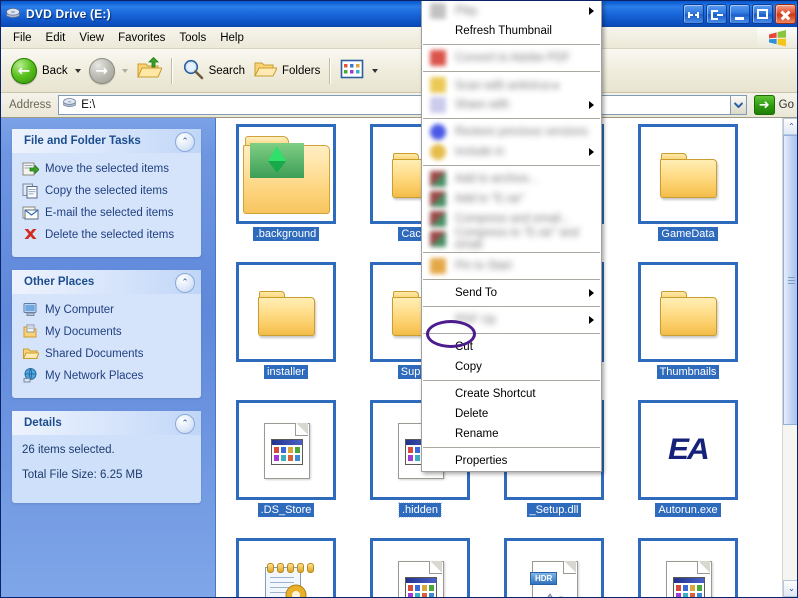 The width and height of the screenshot is (798, 598). I want to click on menu-file: File, so click(22, 38).